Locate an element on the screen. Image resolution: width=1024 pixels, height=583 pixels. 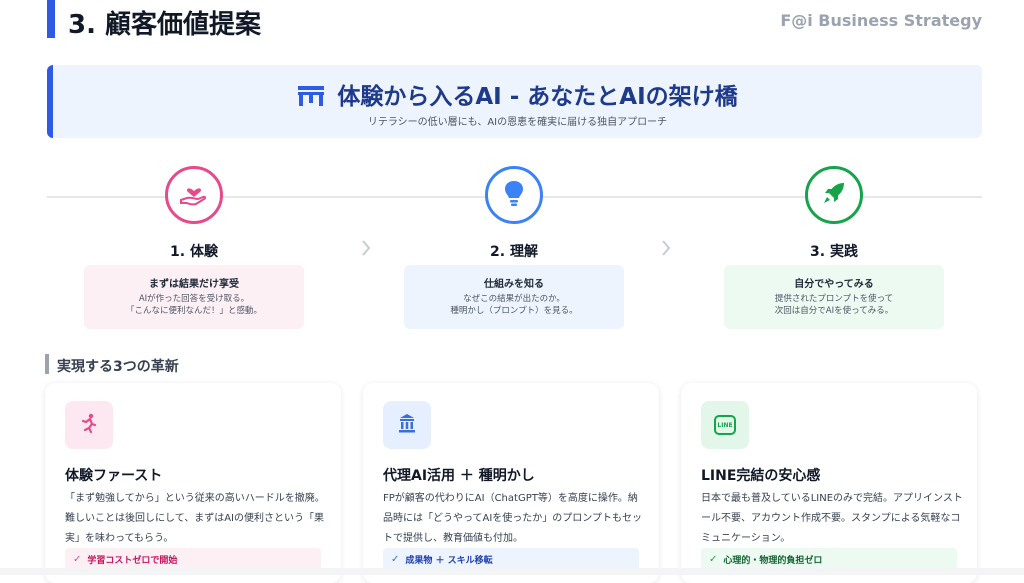
bridge-icon is located at coordinates (311, 99).